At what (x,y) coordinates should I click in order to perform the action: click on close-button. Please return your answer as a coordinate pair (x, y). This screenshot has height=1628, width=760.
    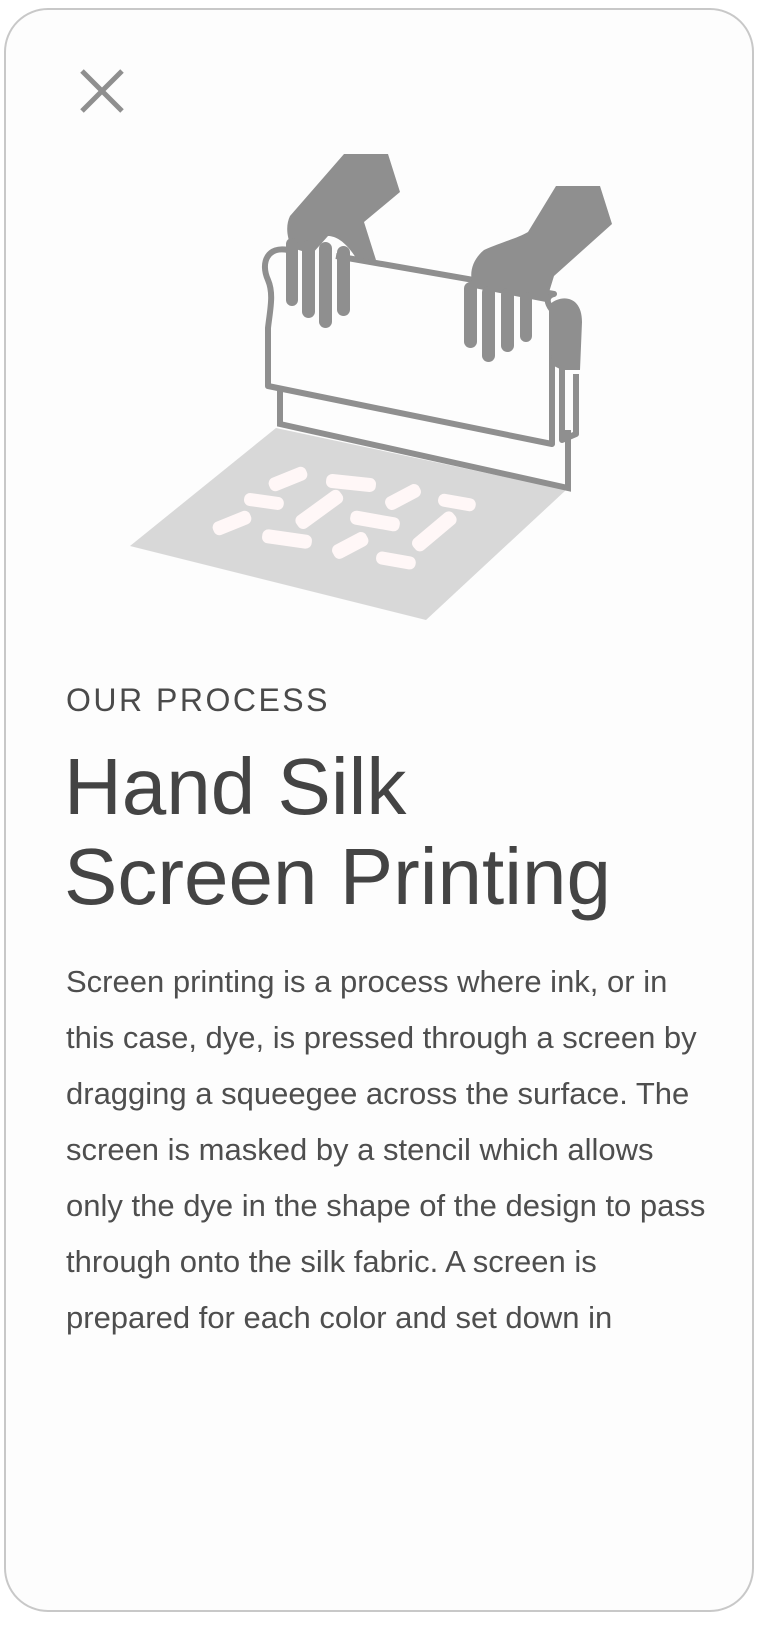
    Looking at the image, I should click on (103, 92).